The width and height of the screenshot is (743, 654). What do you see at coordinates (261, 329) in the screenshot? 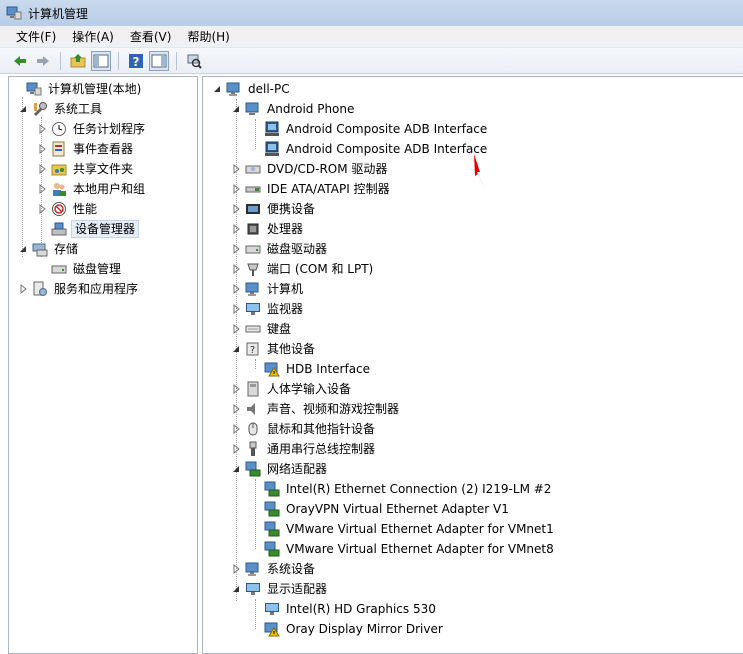
I see `device-tree-item-keyboards: 键盘` at bounding box center [261, 329].